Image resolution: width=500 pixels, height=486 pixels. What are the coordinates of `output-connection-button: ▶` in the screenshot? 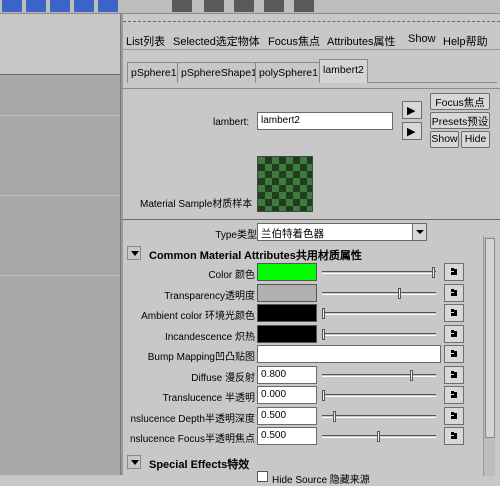 It's located at (412, 131).